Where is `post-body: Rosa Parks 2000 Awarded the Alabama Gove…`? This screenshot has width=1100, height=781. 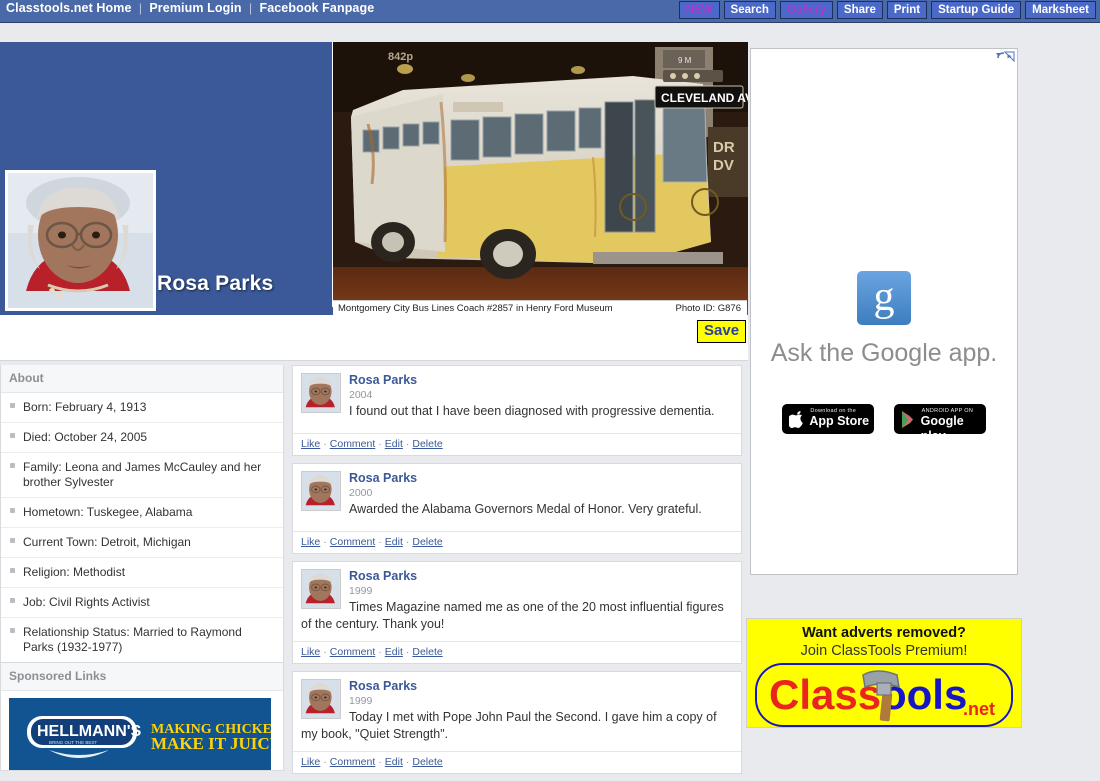
post-body: Rosa Parks 2000 Awarded the Alabama Gove… is located at coordinates (517, 497).